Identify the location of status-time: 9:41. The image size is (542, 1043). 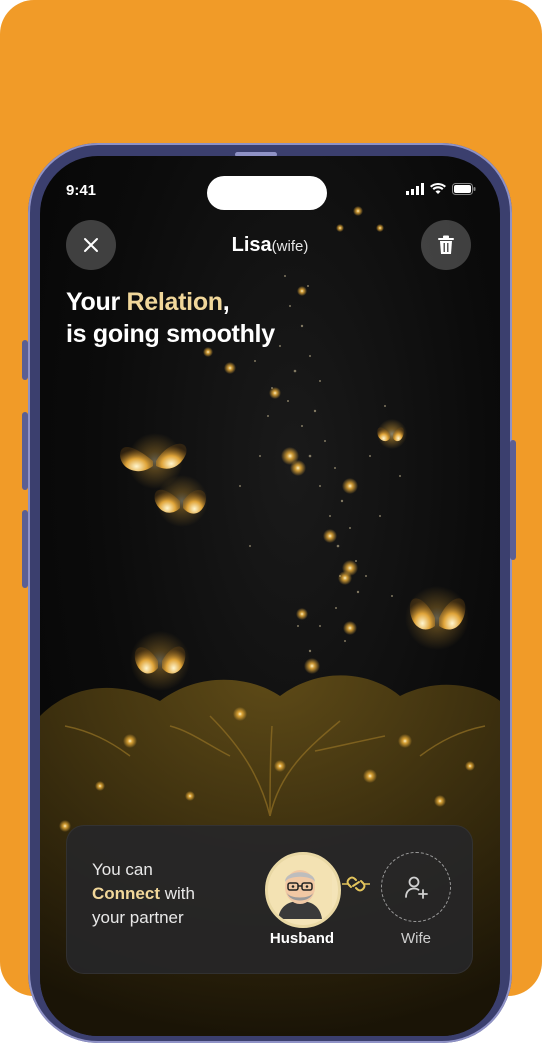
(81, 190).